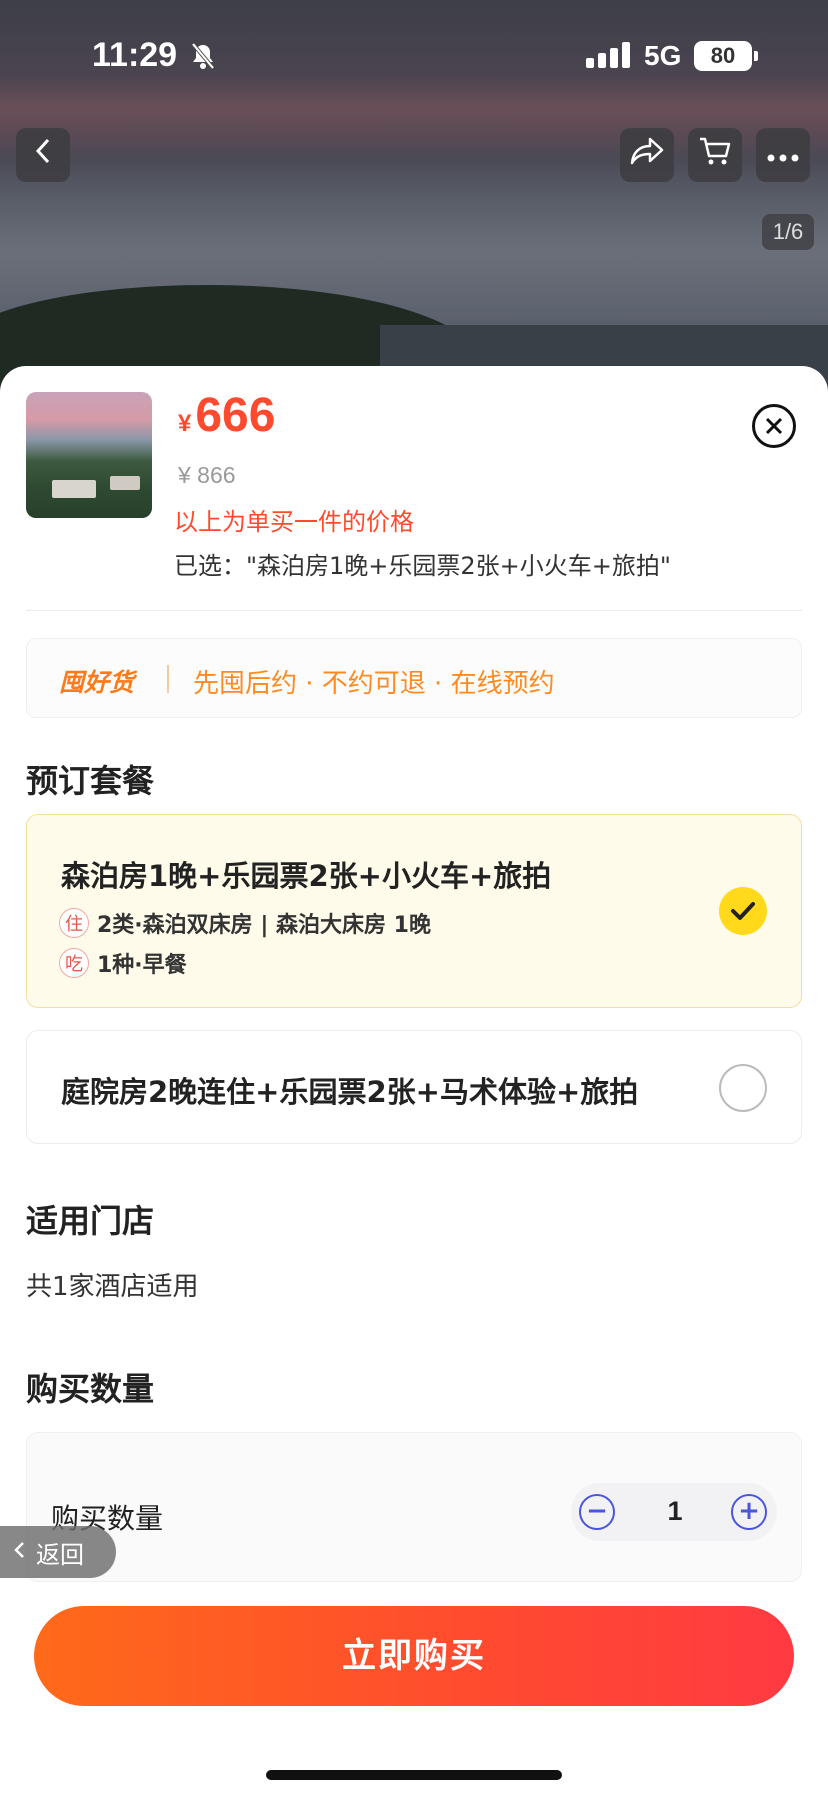 This screenshot has height=1795, width=828. I want to click on return-label: 返回, so click(60, 1554).